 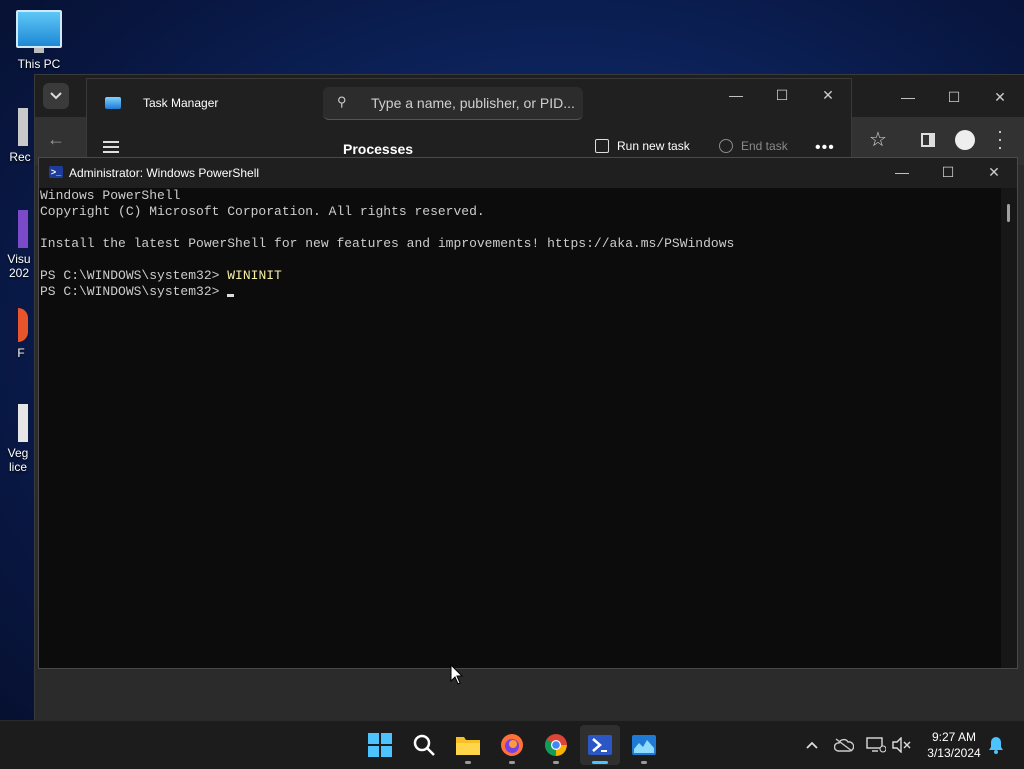 What do you see at coordinates (23, 423) in the screenshot?
I see `document-icon` at bounding box center [23, 423].